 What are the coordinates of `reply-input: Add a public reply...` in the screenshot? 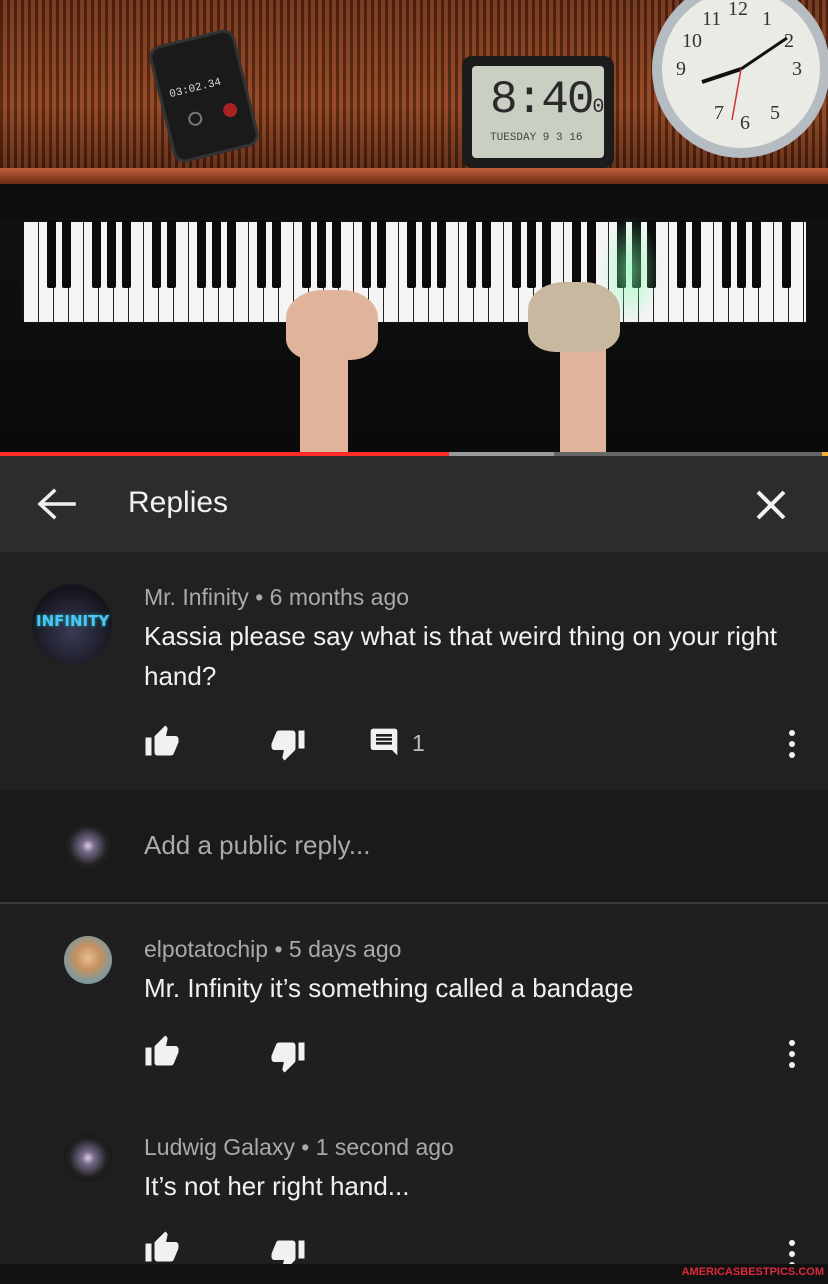 It's located at (257, 845).